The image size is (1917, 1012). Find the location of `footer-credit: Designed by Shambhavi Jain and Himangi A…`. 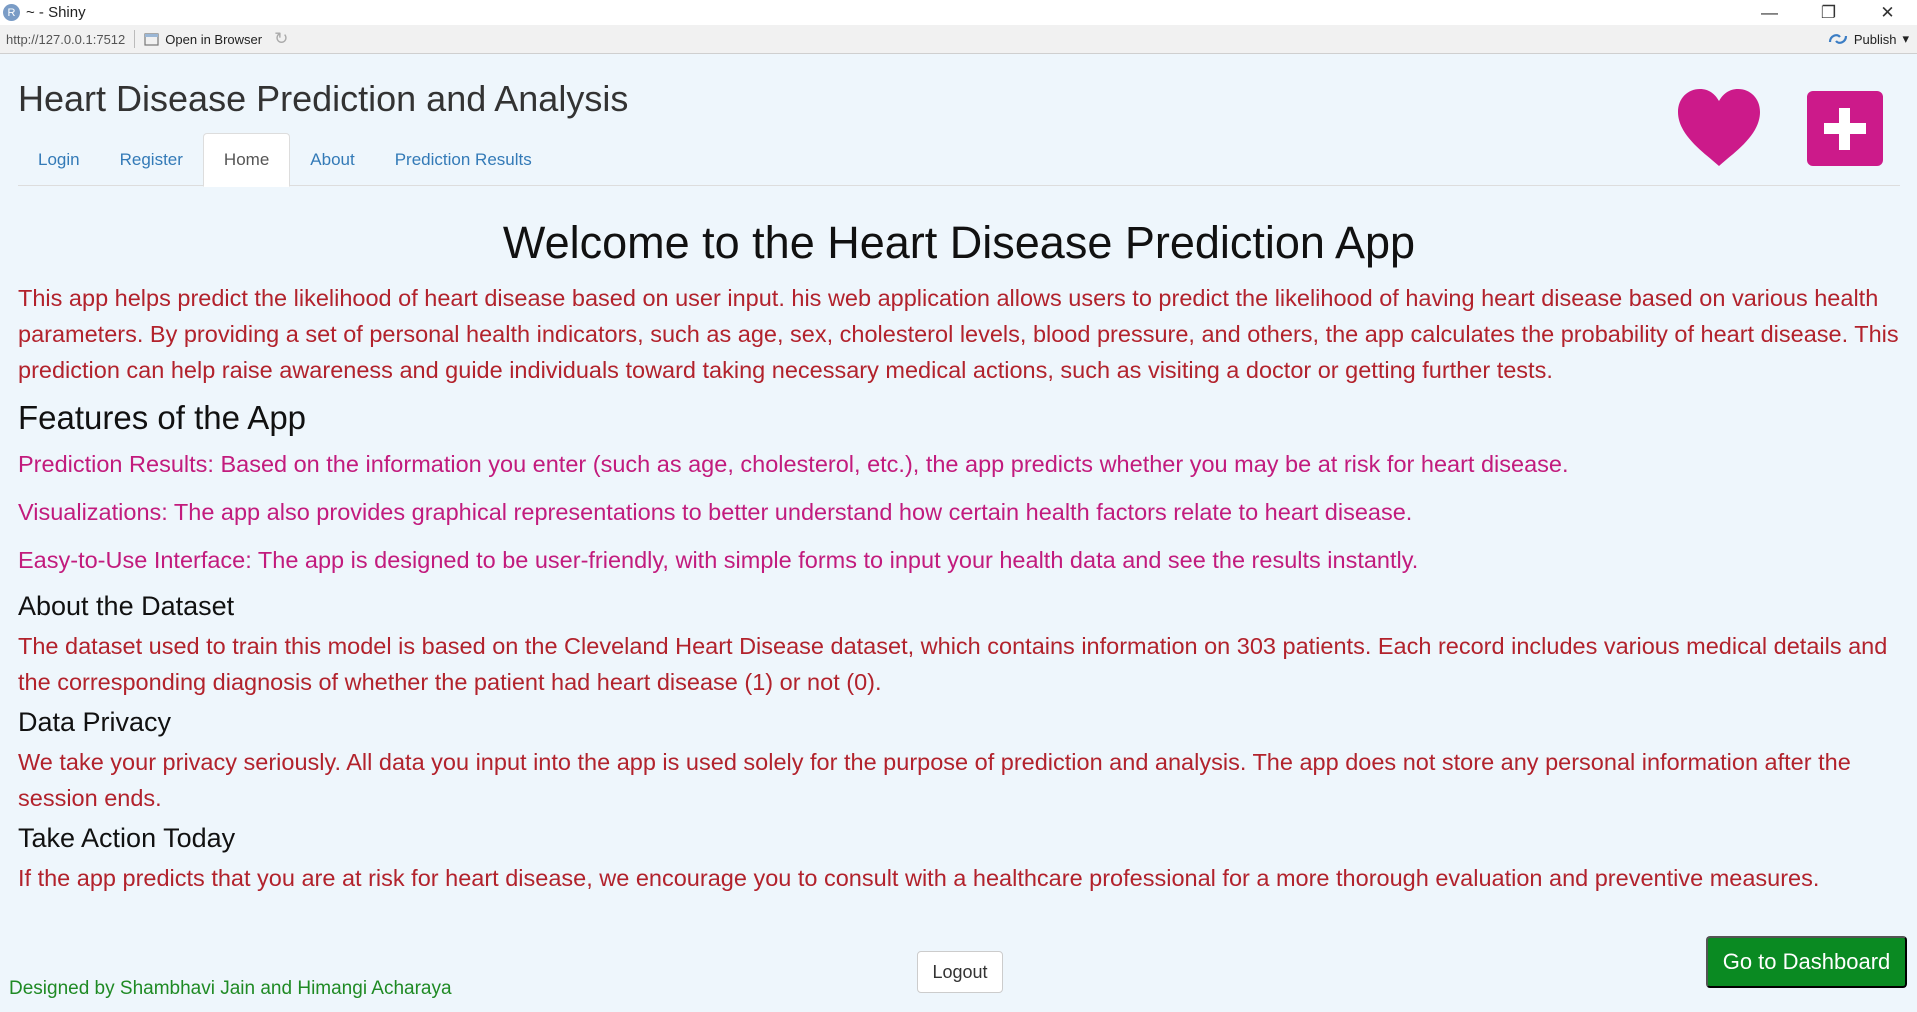

footer-credit: Designed by Shambhavi Jain and Himangi A… is located at coordinates (230, 988).